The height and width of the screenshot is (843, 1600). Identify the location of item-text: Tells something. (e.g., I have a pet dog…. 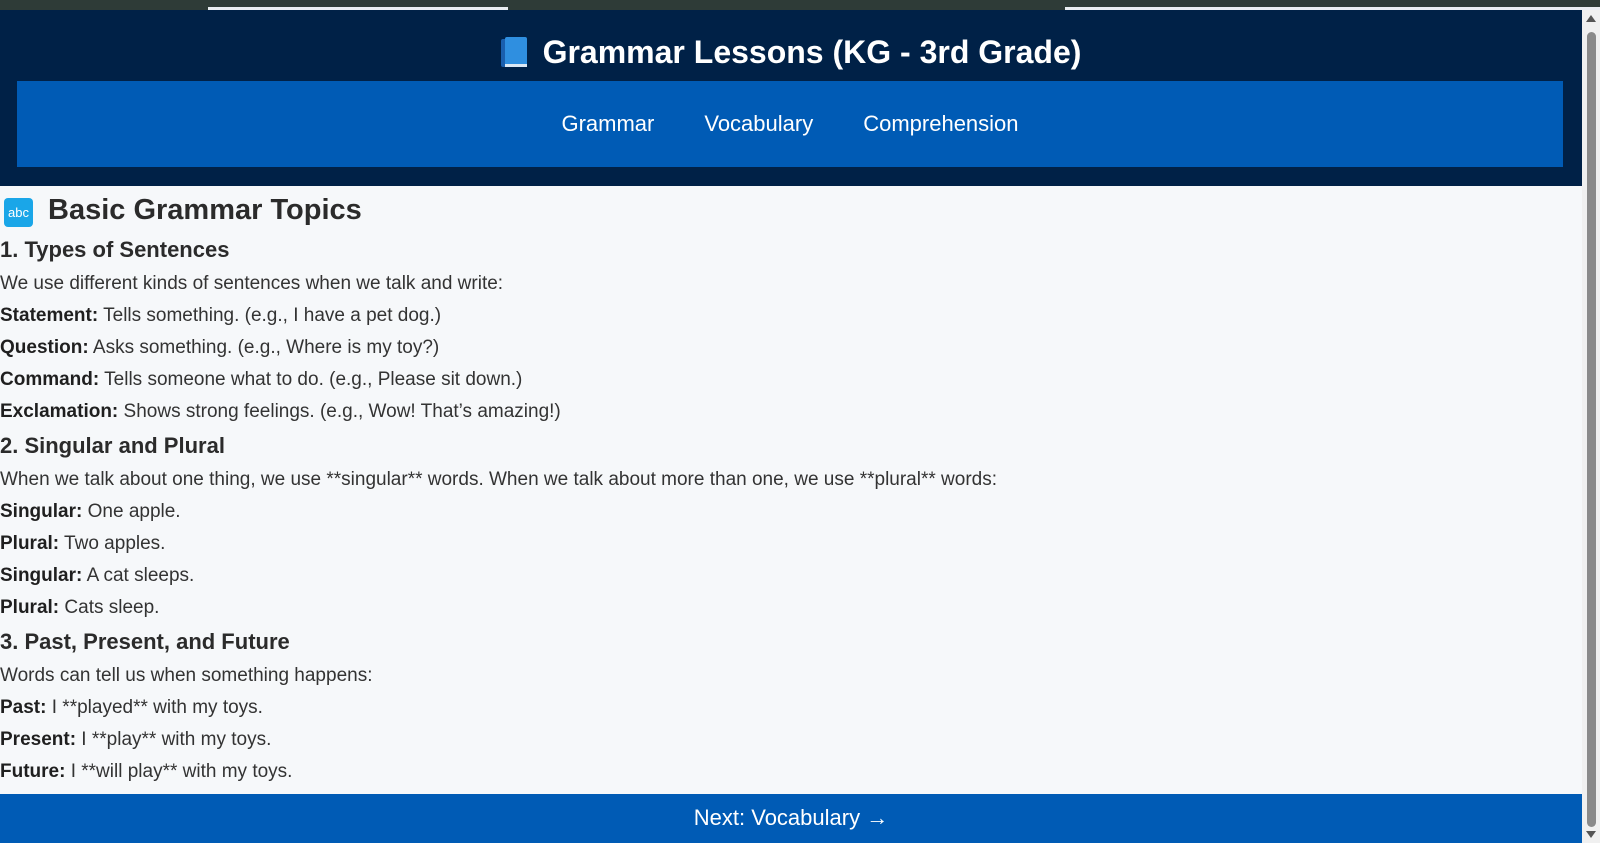
(270, 315).